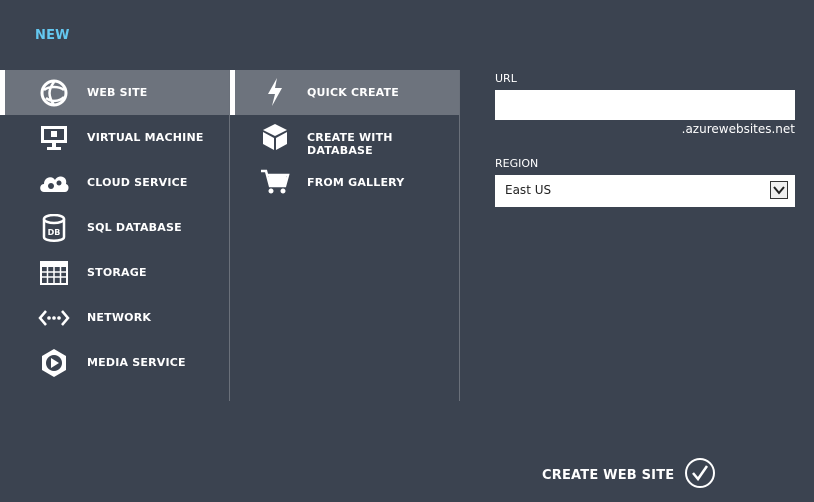 The image size is (814, 502). Describe the element at coordinates (134, 227) in the screenshot. I see `category-label: SQL DATABASE` at that location.